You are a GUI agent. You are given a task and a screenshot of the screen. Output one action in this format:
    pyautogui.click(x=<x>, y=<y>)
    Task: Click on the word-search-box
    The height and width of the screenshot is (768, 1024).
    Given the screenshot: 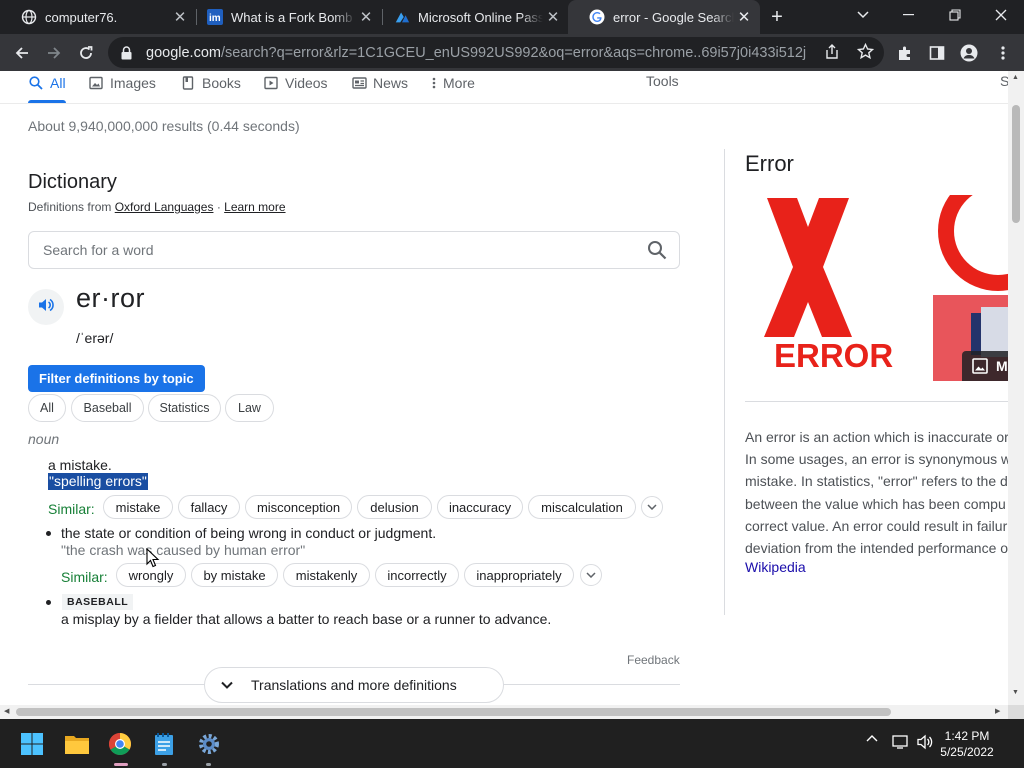 What is the action you would take?
    pyautogui.click(x=354, y=250)
    